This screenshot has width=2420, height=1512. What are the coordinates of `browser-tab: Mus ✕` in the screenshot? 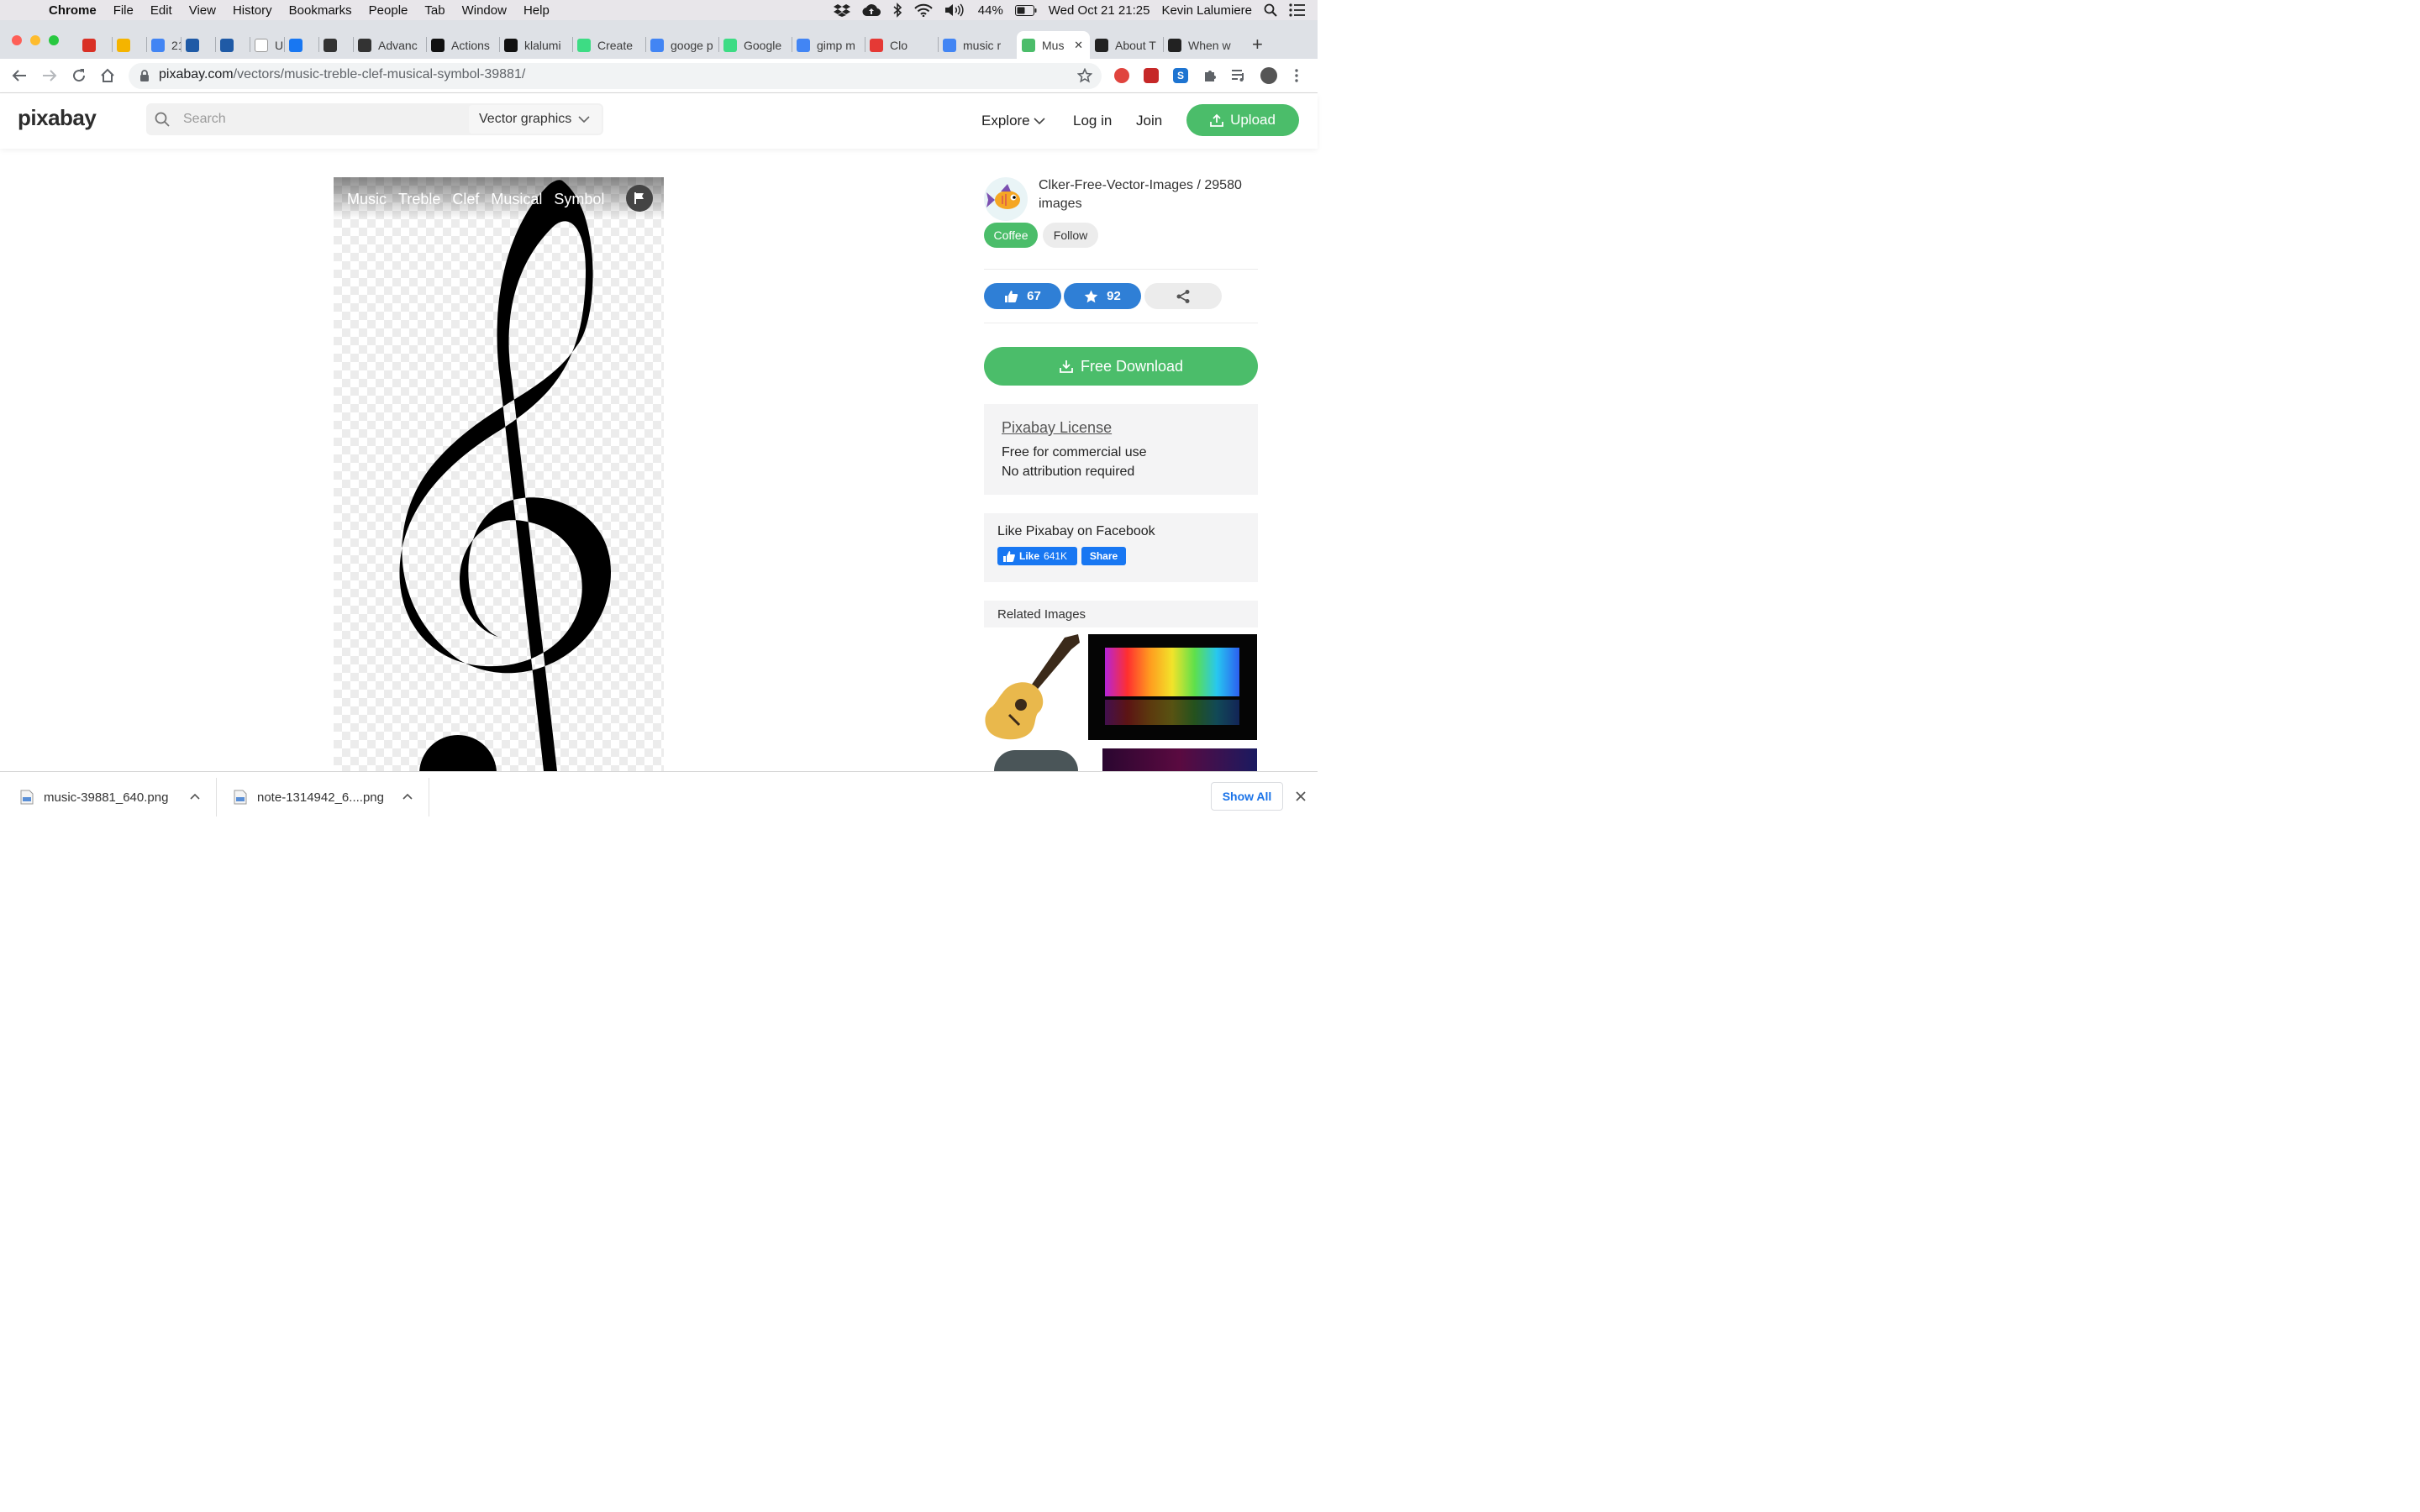 It's located at (1053, 45).